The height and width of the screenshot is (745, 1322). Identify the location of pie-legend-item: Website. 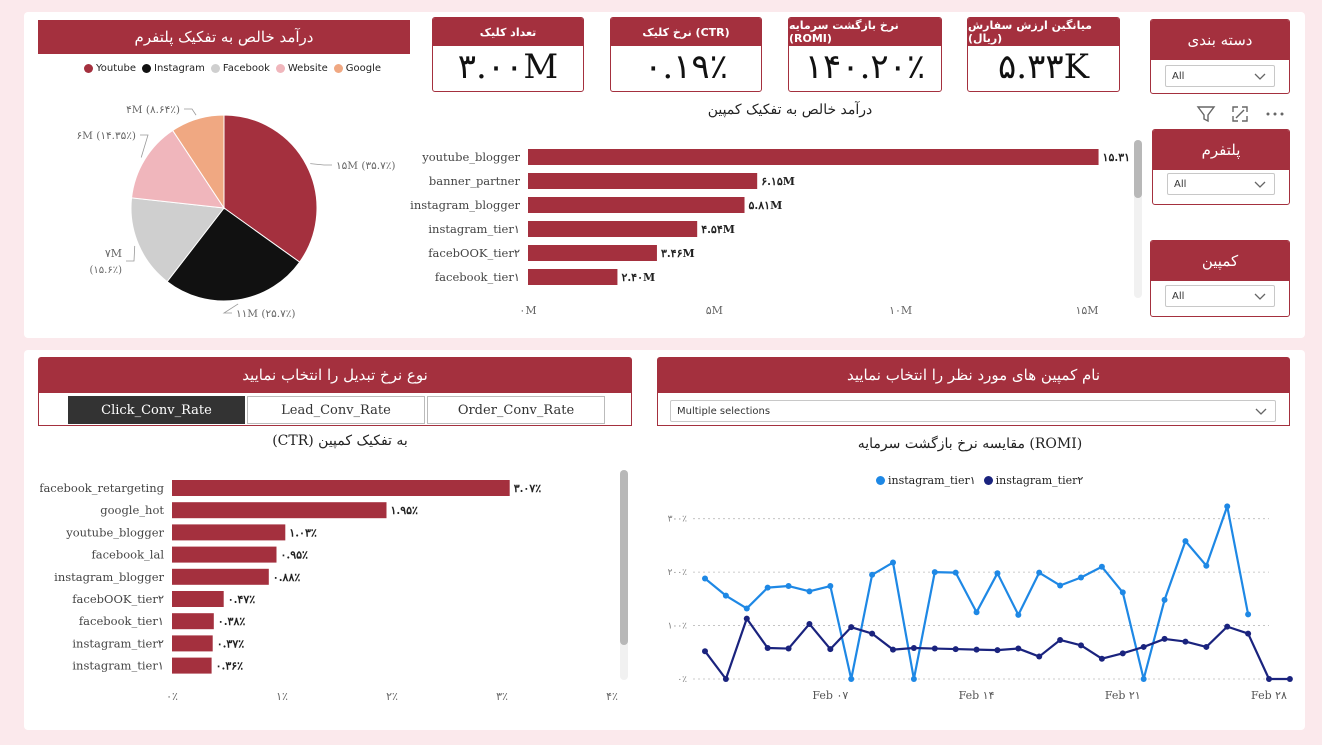
(301, 68).